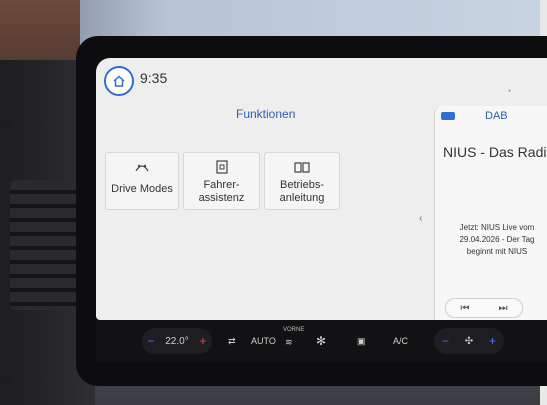 Image resolution: width=547 pixels, height=405 pixels. What do you see at coordinates (495, 152) in the screenshot?
I see `station-name: NIUS - Das Radio` at bounding box center [495, 152].